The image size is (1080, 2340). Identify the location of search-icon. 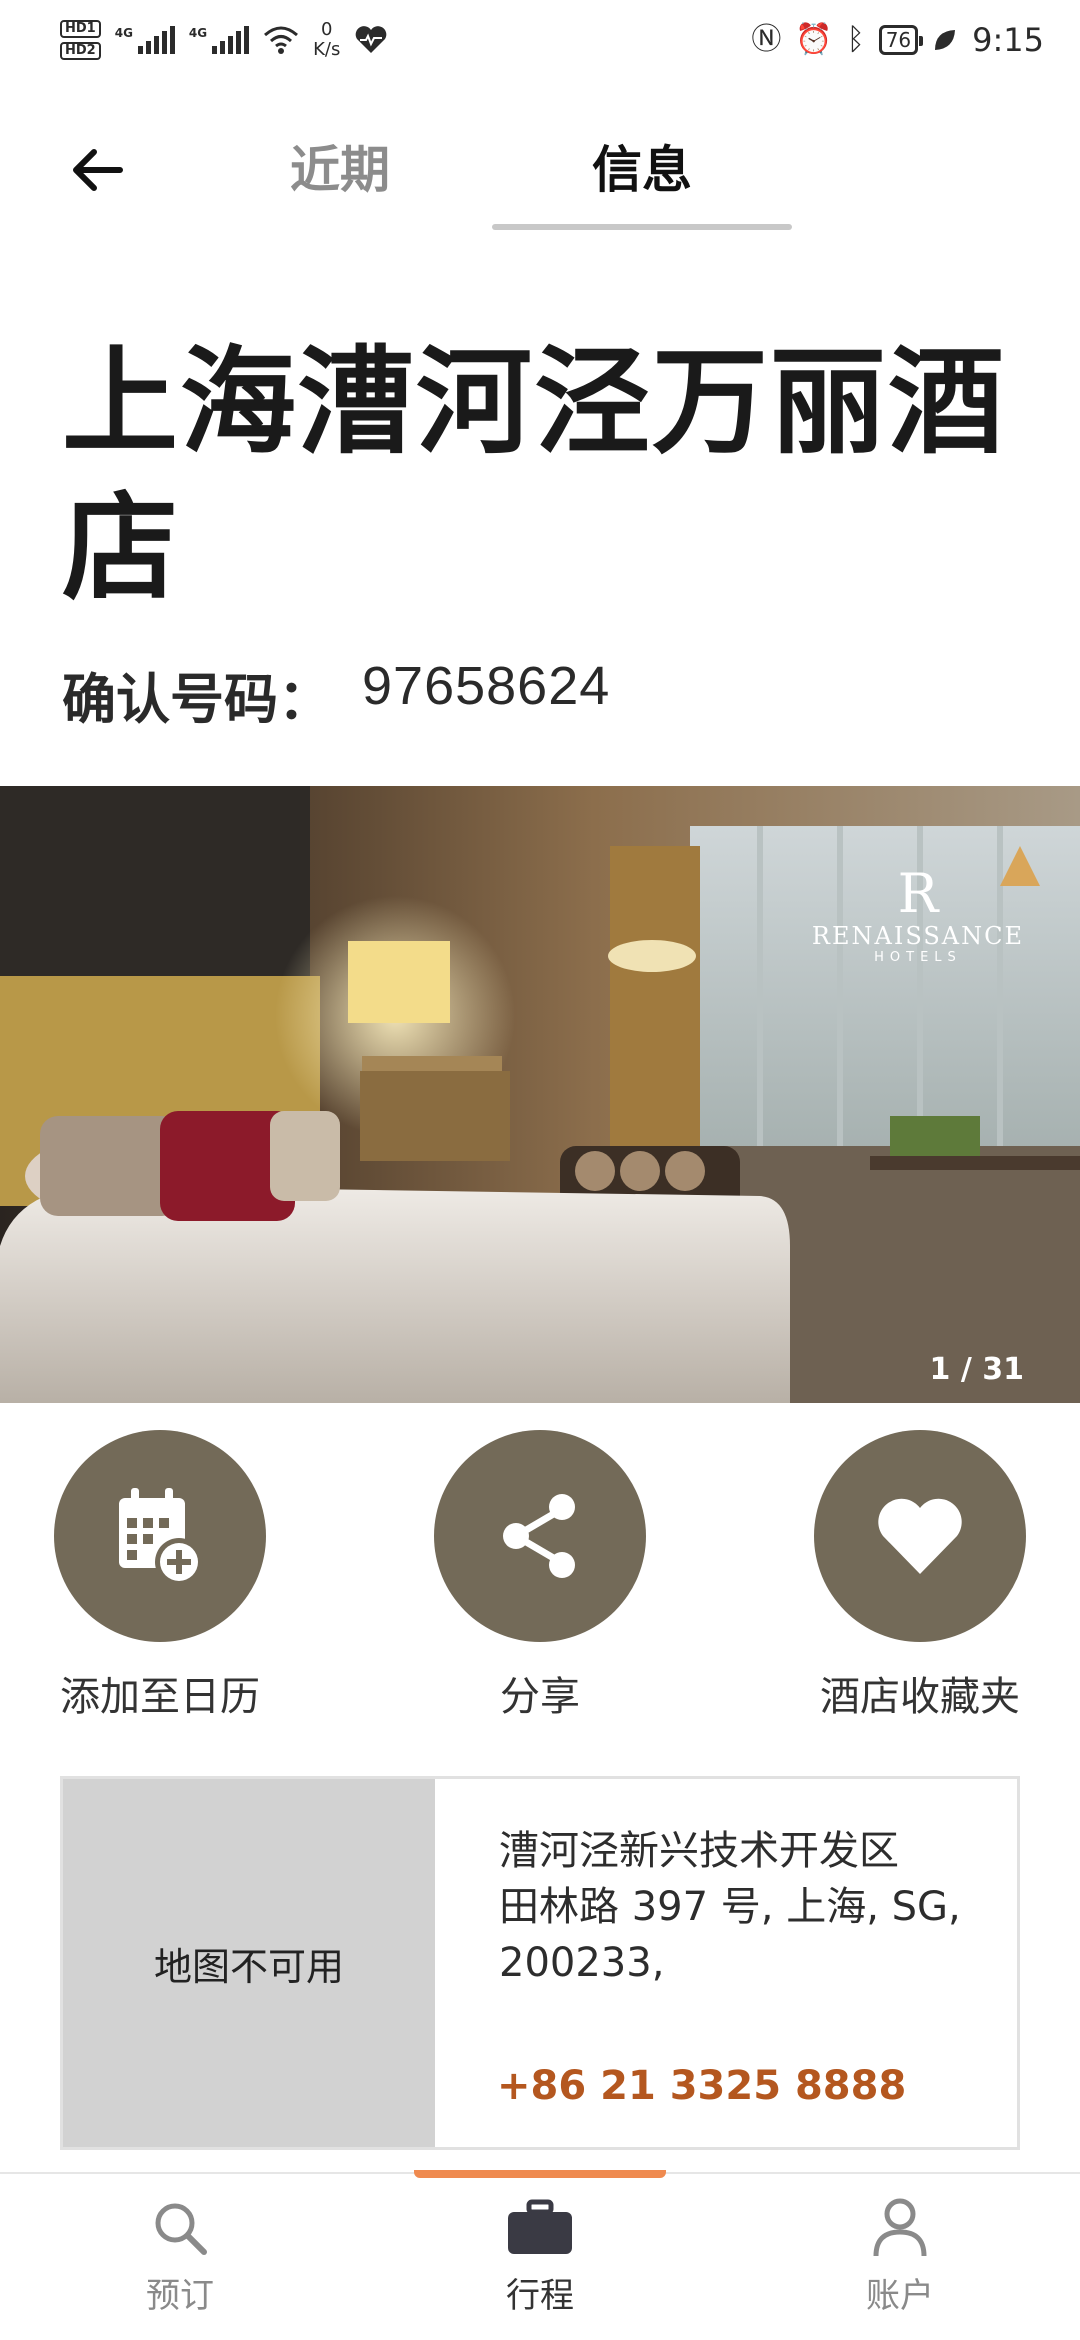
(181, 2229).